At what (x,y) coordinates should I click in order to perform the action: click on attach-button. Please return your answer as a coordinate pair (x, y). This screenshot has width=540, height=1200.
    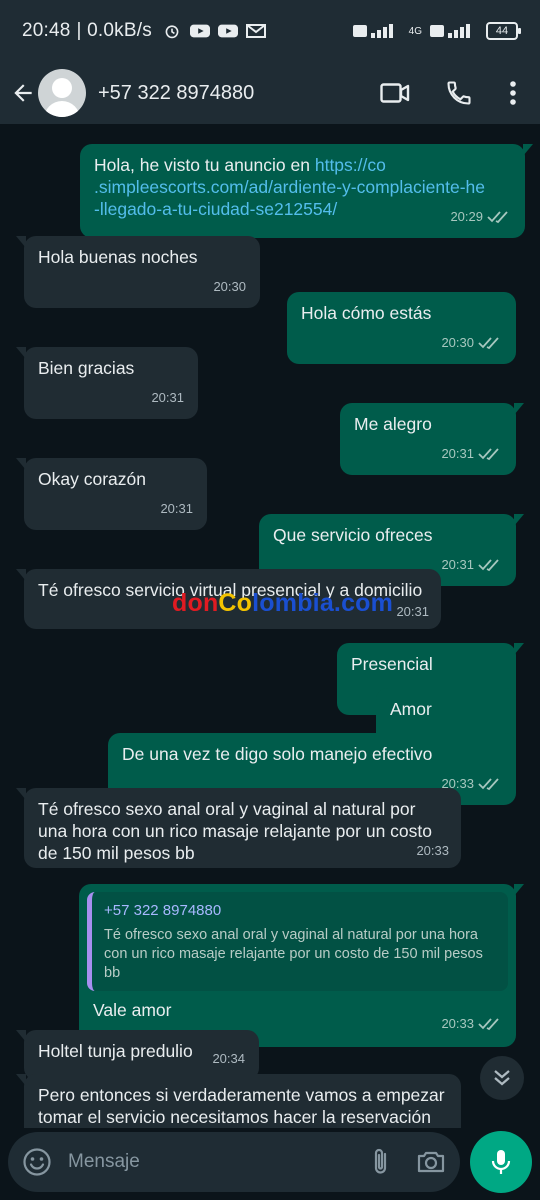
    Looking at the image, I should click on (381, 1162).